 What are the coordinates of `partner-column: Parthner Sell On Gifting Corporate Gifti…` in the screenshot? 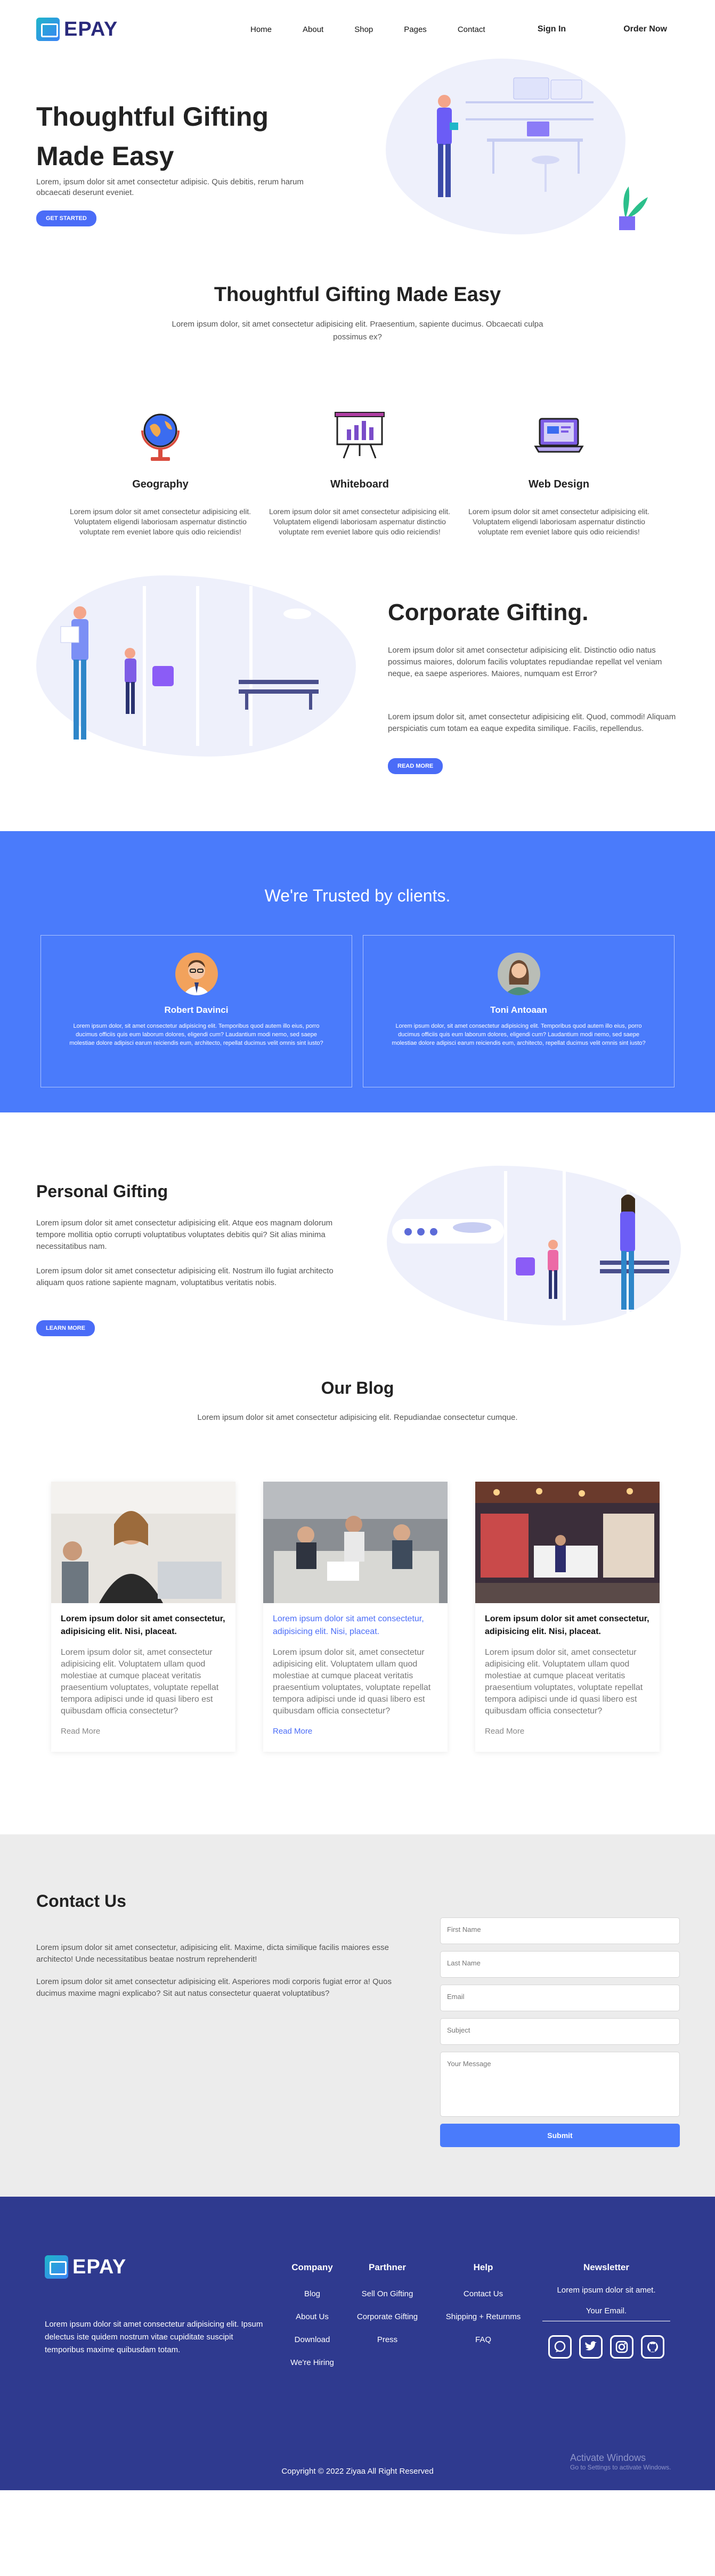 It's located at (387, 2306).